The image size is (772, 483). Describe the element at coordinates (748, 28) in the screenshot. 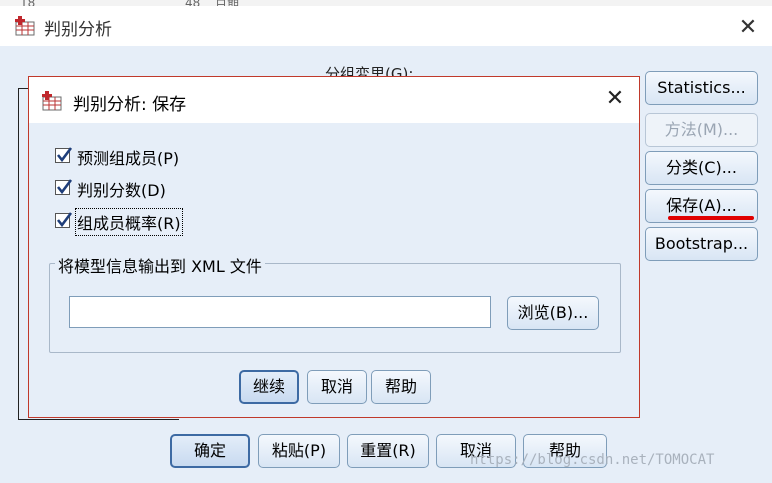

I see `main-close-icon: ✕` at that location.